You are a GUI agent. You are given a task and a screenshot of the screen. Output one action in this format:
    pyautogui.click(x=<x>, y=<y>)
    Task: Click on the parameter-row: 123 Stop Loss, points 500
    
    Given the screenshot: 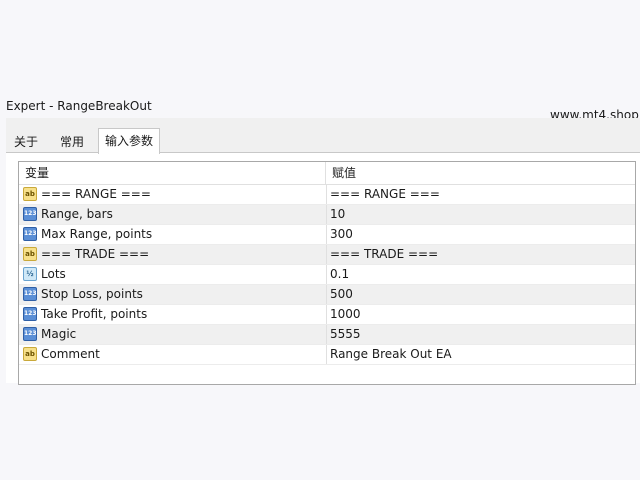 What is the action you would take?
    pyautogui.click(x=327, y=295)
    